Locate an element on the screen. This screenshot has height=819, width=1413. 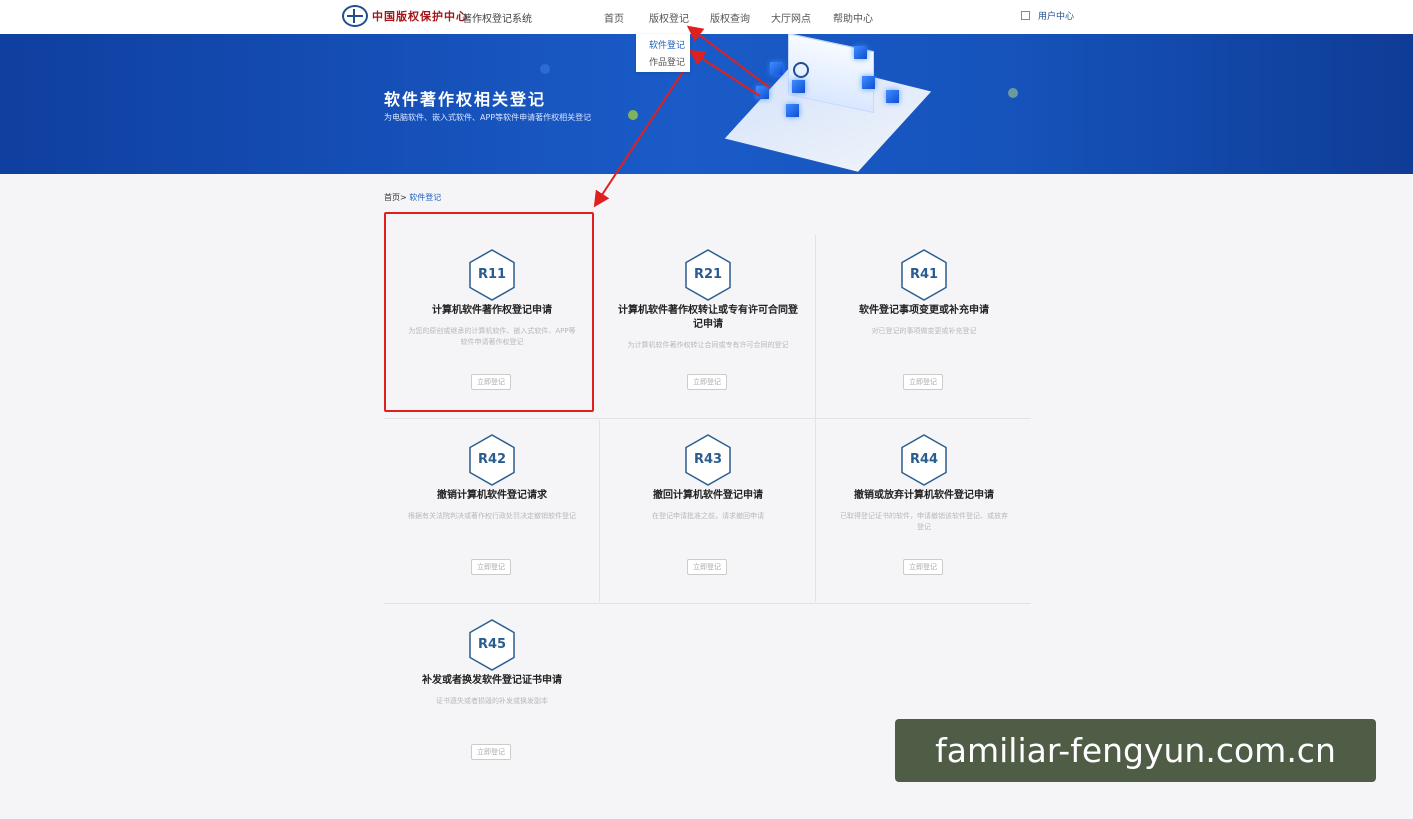
watermark-label: familiar-fengyun.com.cn is located at coordinates (1135, 750).